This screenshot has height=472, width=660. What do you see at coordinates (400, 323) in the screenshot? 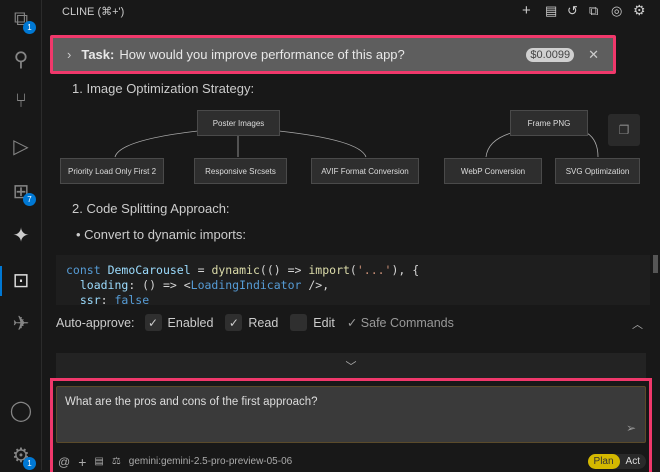
I see `safe-commands: ✓ Safe Commands` at bounding box center [400, 323].